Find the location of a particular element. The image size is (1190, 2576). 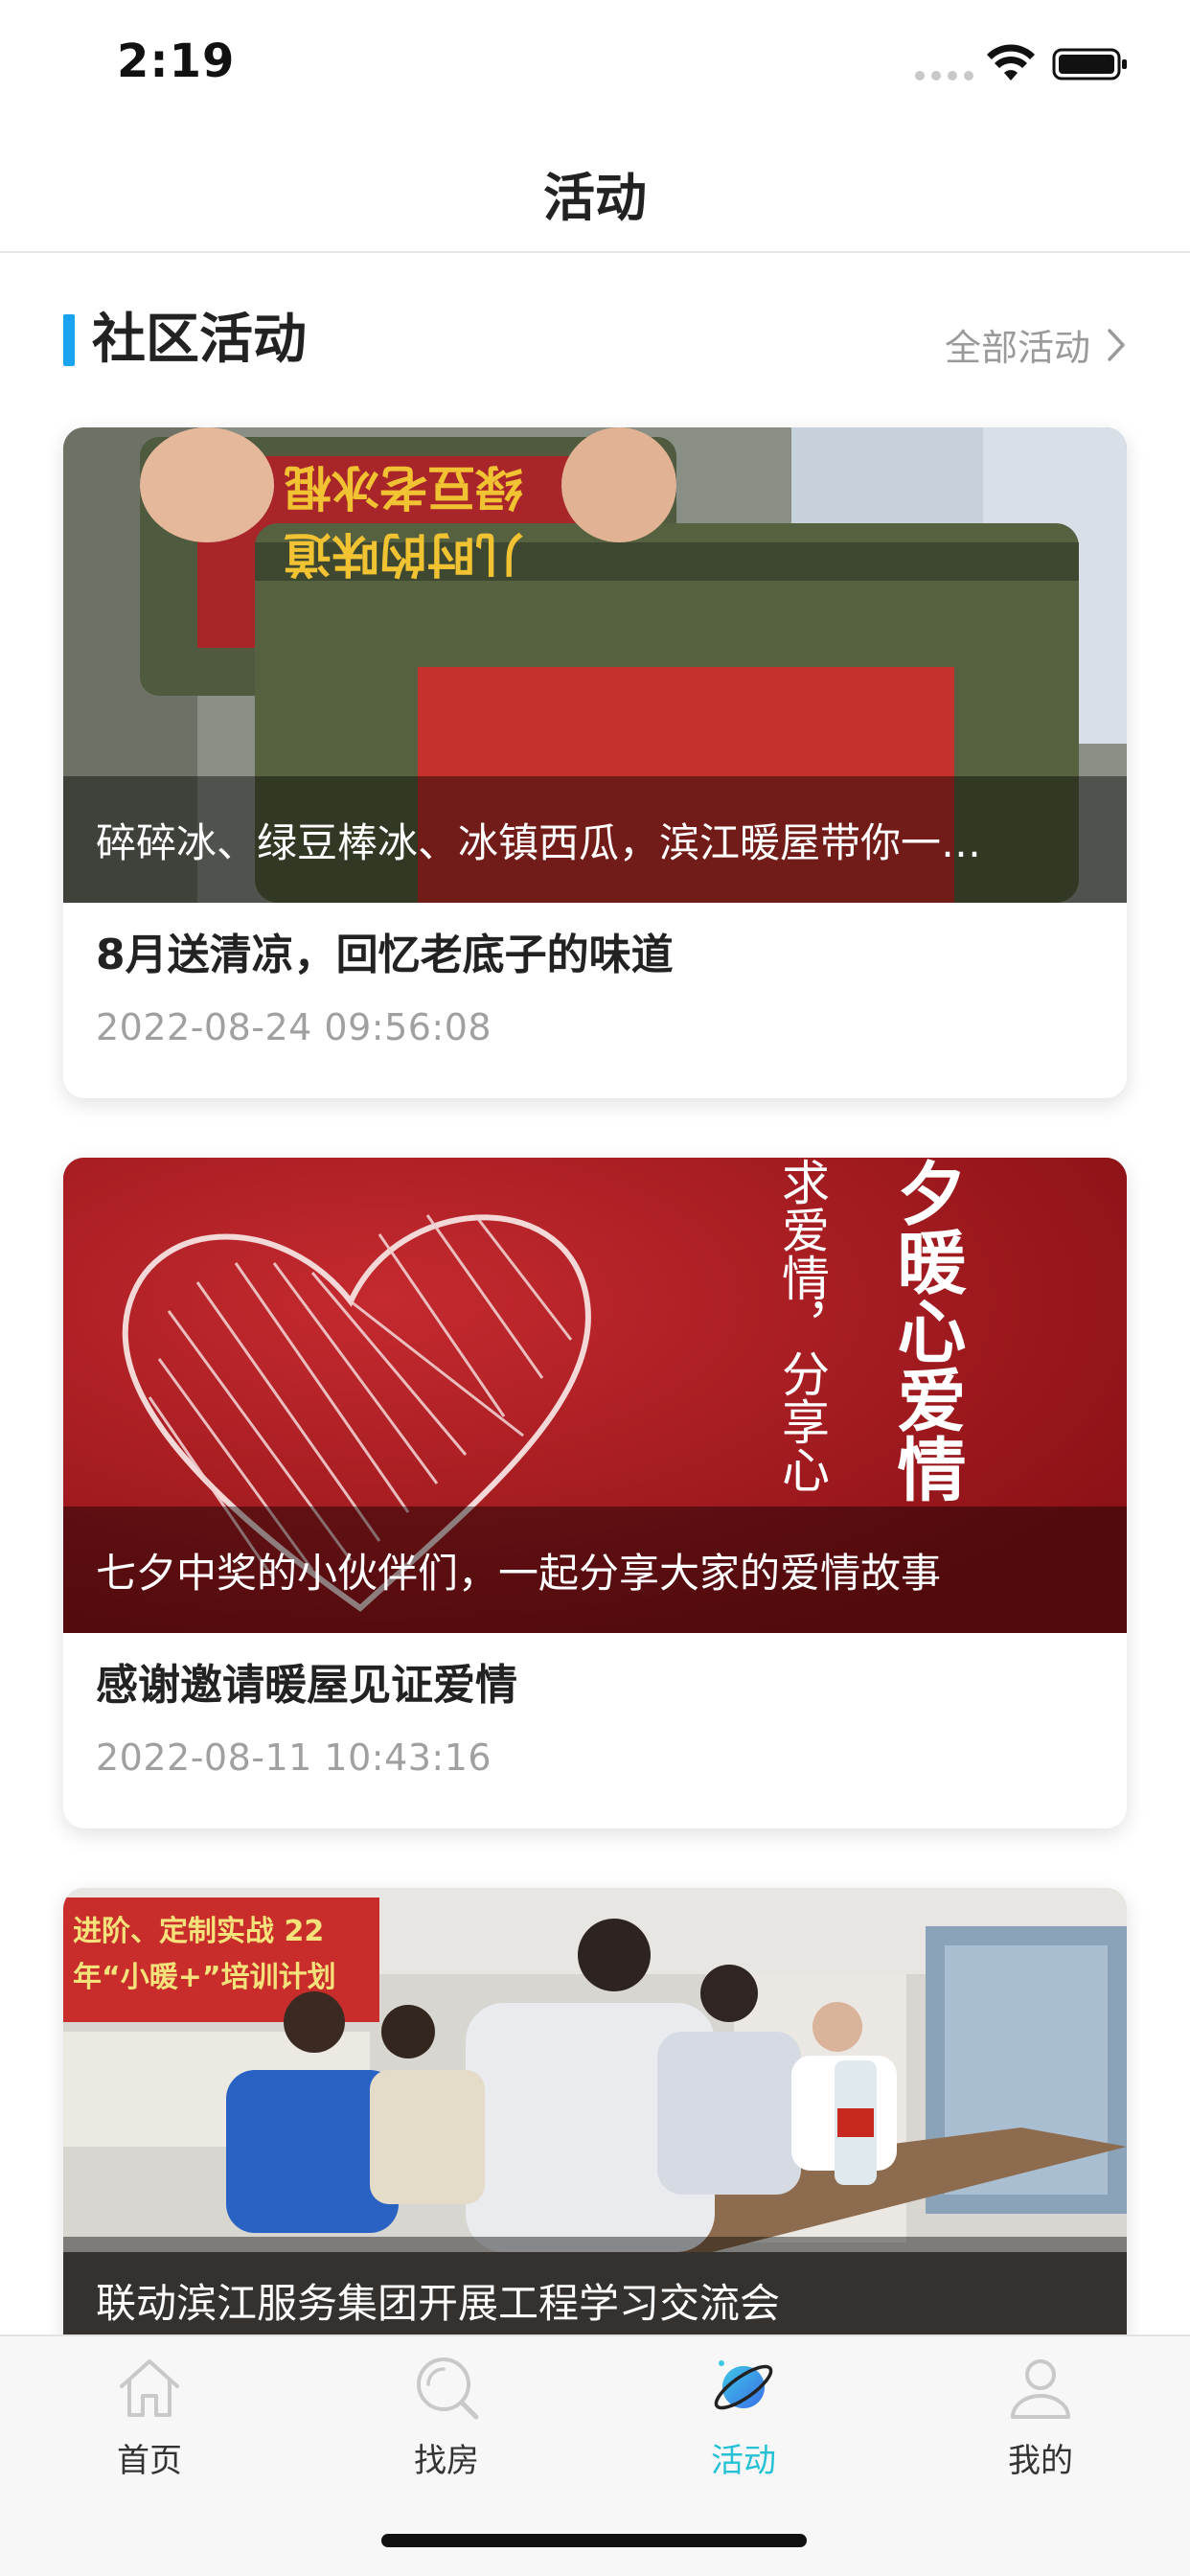

user-icon is located at coordinates (1040, 2389).